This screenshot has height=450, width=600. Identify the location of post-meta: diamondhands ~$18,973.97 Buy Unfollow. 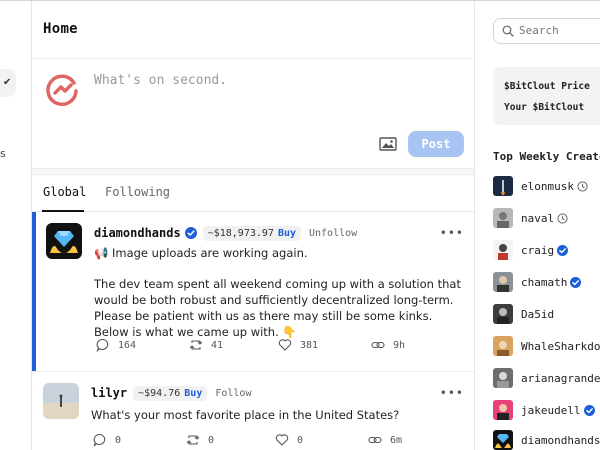
(225, 233).